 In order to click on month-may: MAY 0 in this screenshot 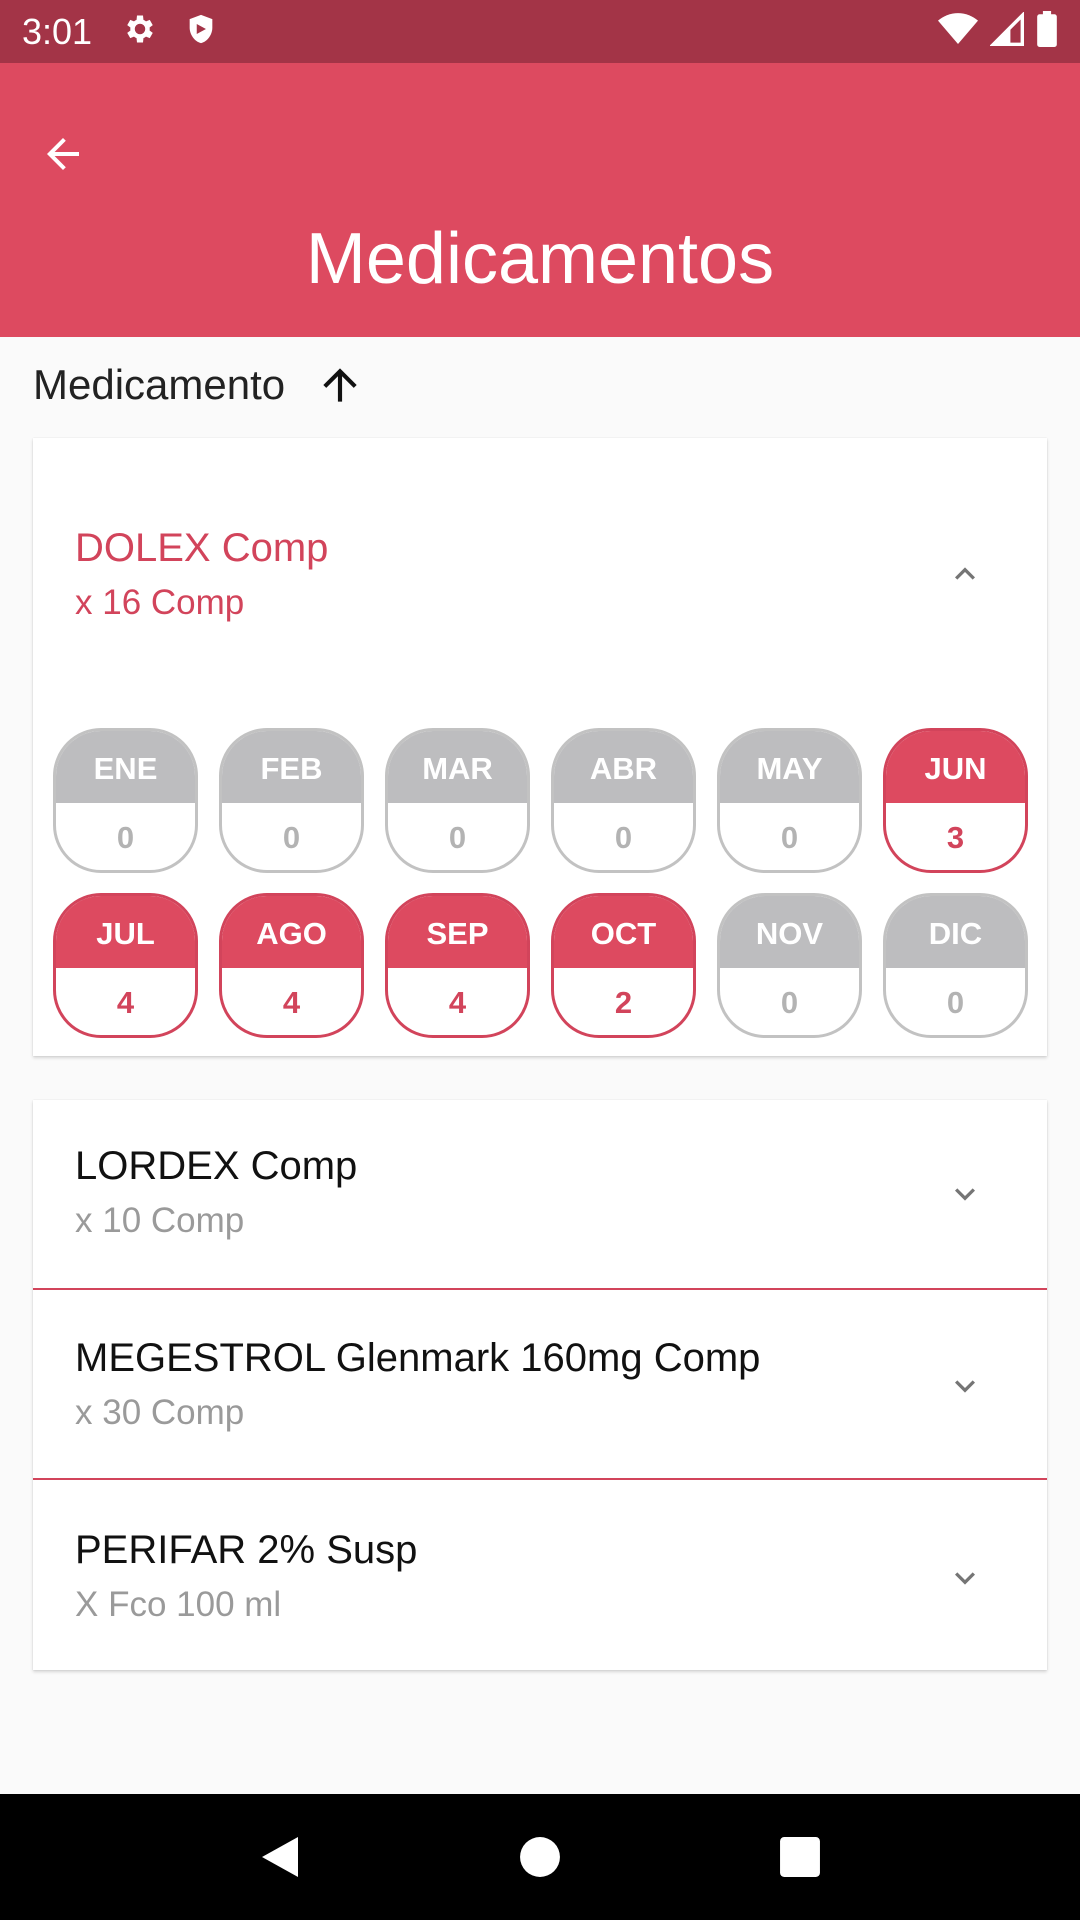, I will do `click(789, 800)`.